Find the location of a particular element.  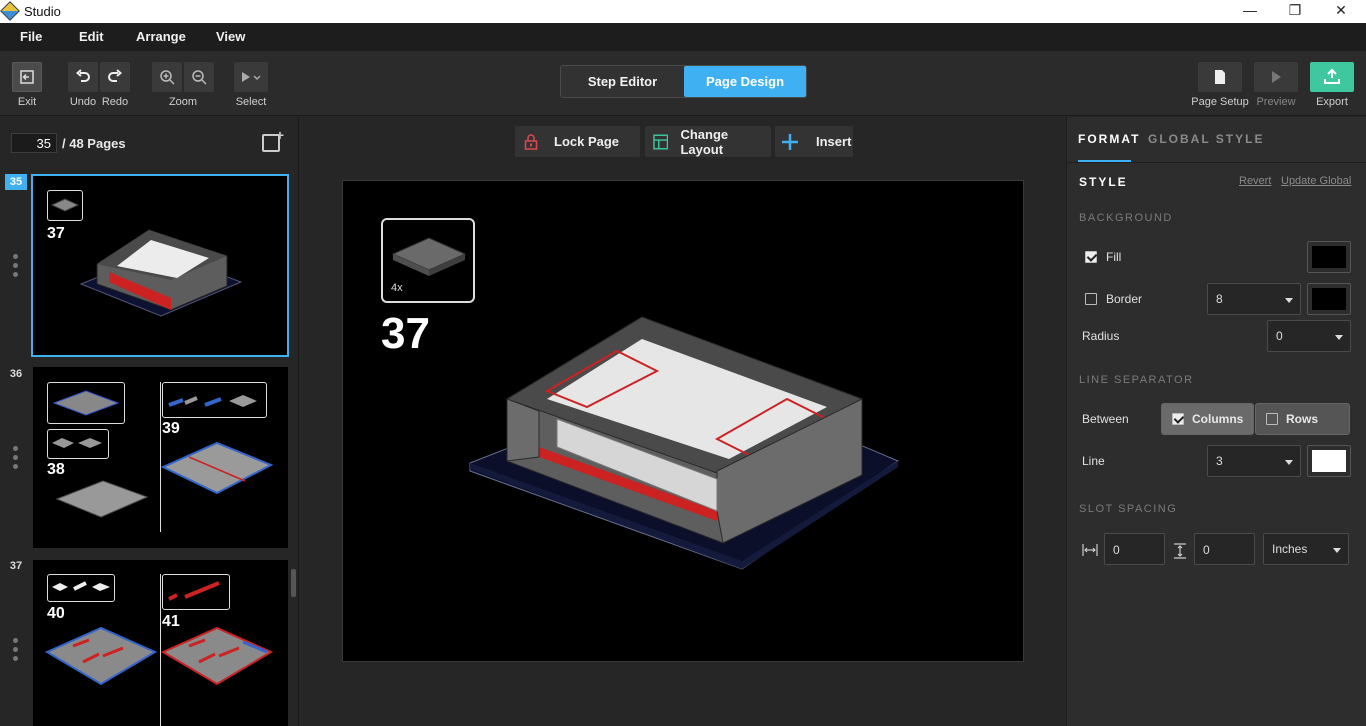

columns-toggle: Columns is located at coordinates (1207, 419).